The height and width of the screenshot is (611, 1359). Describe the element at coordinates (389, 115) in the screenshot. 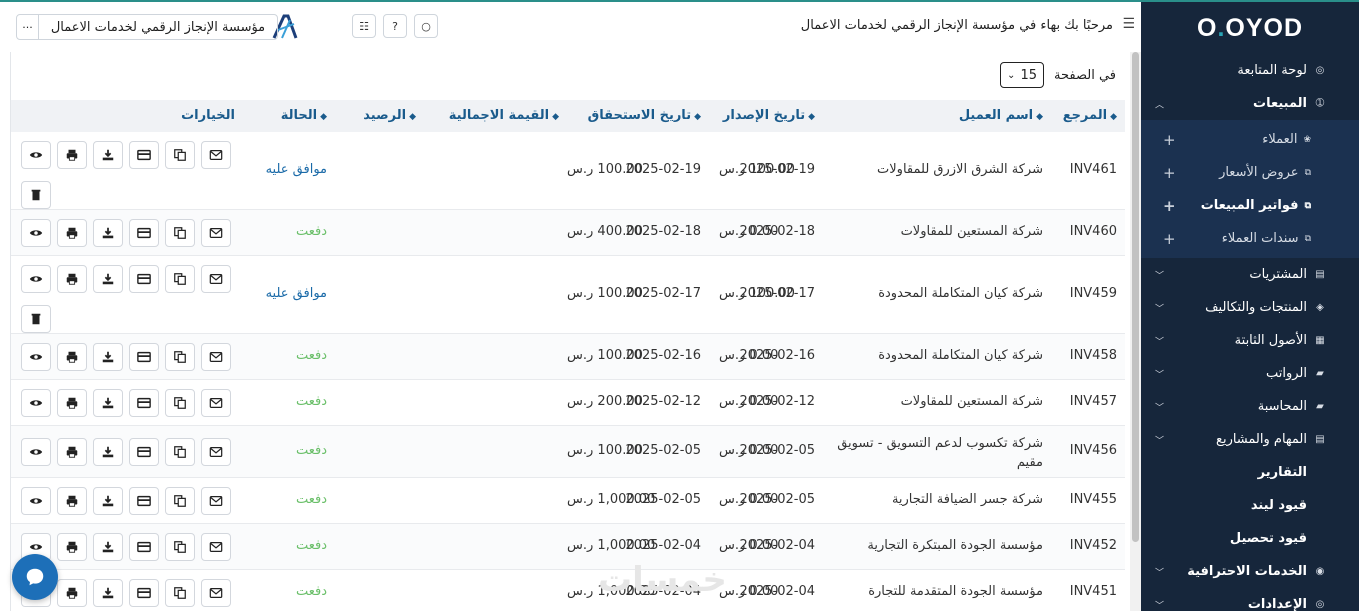

I see `col-balance: ◆الرصيد` at that location.